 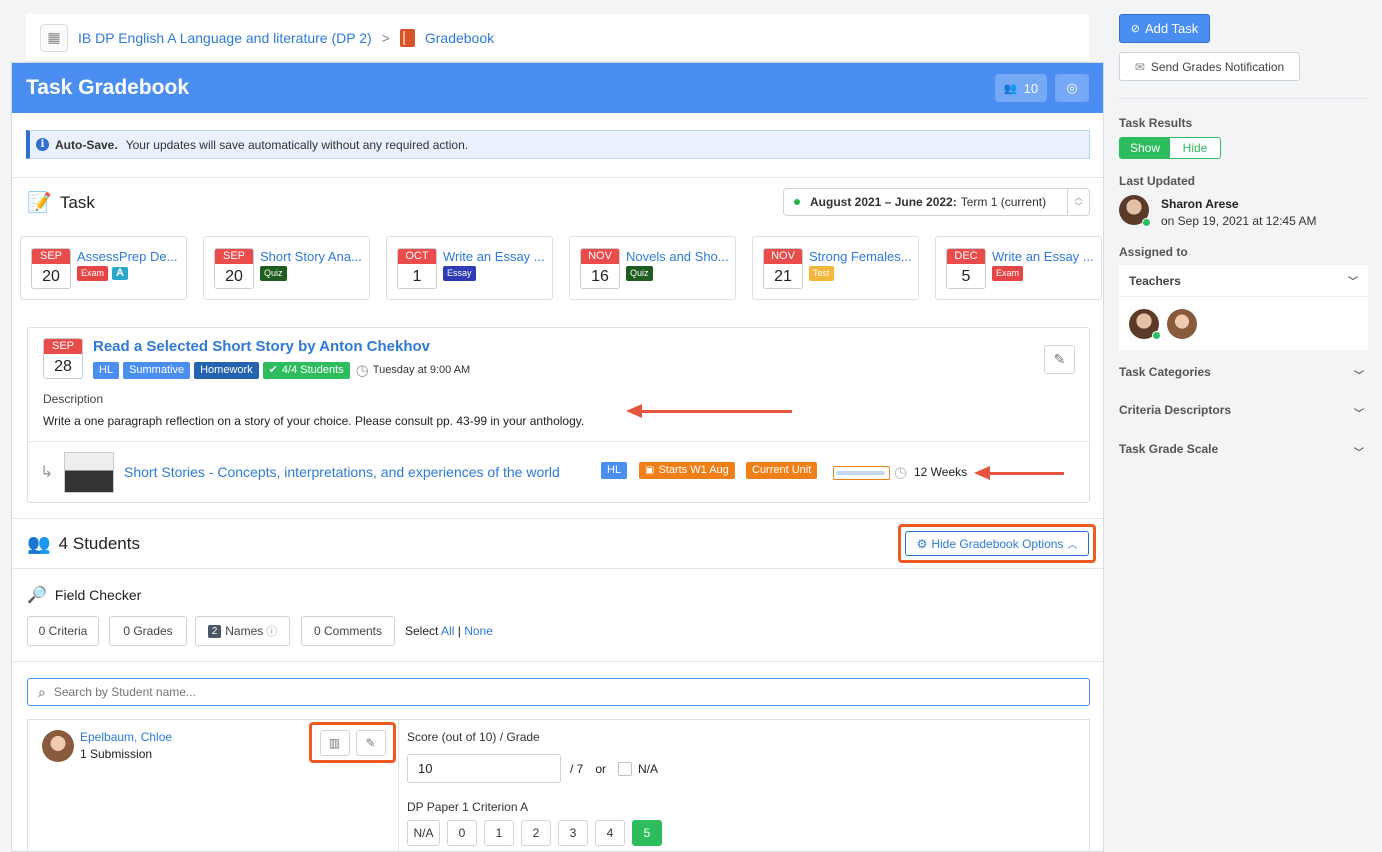 What do you see at coordinates (1072, 88) in the screenshot?
I see `globe-button: ◎` at bounding box center [1072, 88].